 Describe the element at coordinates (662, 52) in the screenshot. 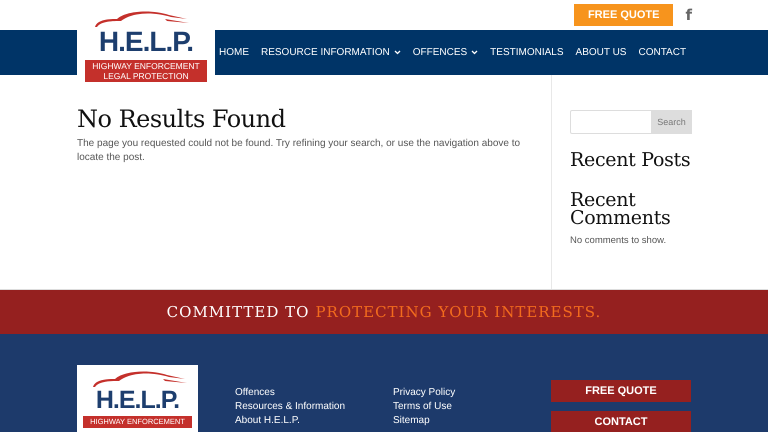

I see `nav-link: CONTACT` at that location.